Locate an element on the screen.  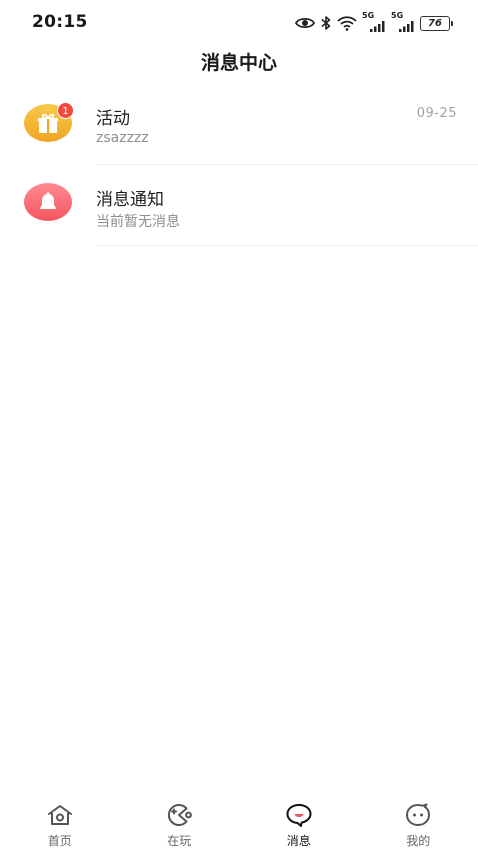
unread-badge: 1 is located at coordinates (65, 110).